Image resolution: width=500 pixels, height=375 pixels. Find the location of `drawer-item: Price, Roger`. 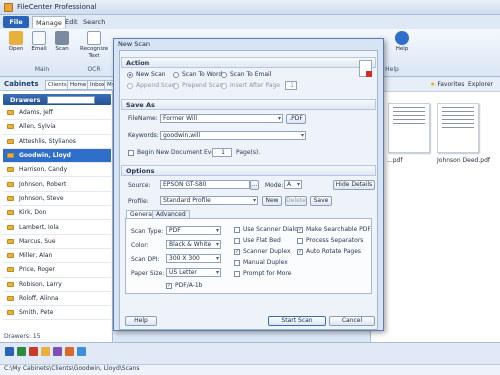

drawer-item: Price, Roger is located at coordinates (57, 270).